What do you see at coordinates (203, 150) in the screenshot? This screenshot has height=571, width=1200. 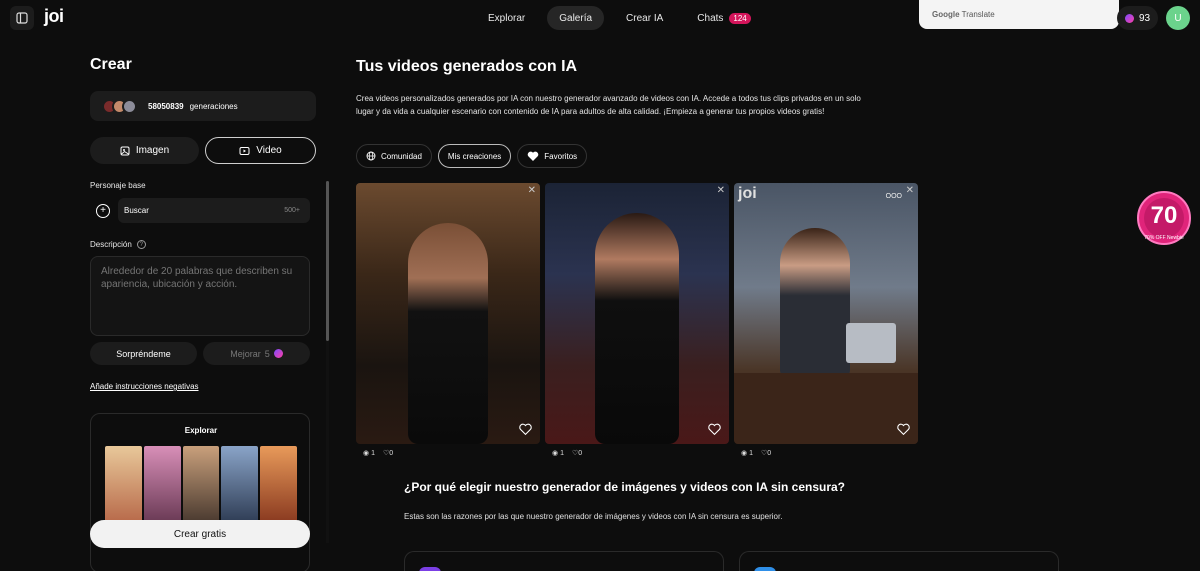 I see `mode-toggle: Imagen Video` at bounding box center [203, 150].